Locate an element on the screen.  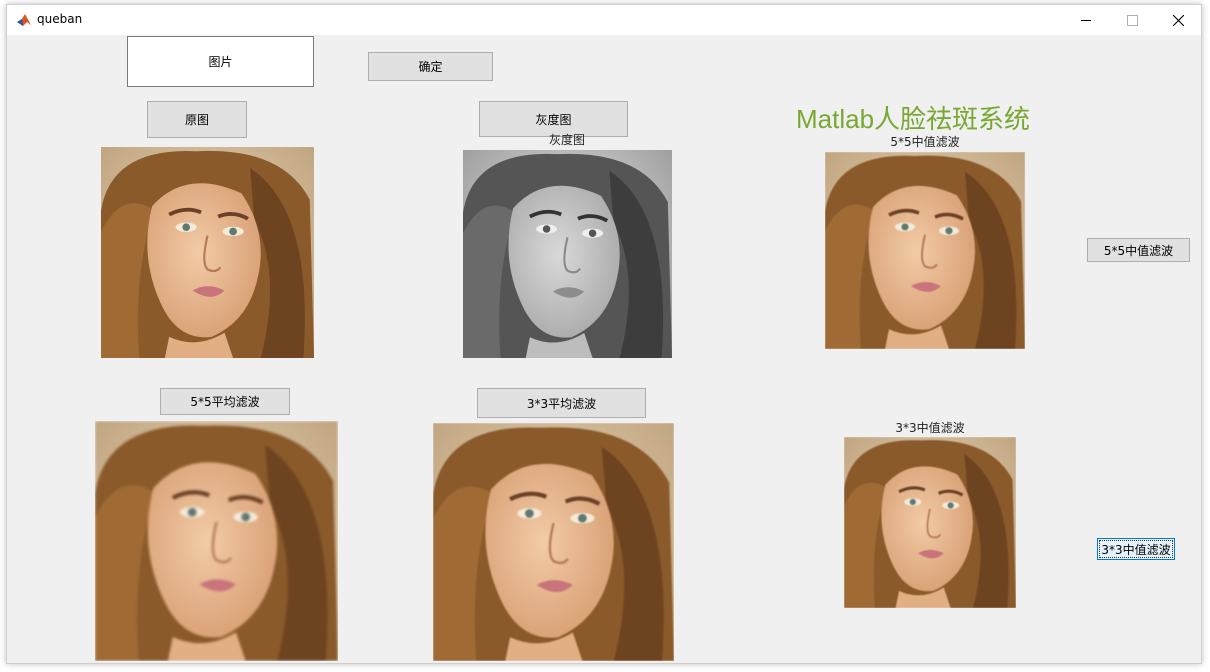
mean5-button: 5*5平均滤波 is located at coordinates (225, 401).